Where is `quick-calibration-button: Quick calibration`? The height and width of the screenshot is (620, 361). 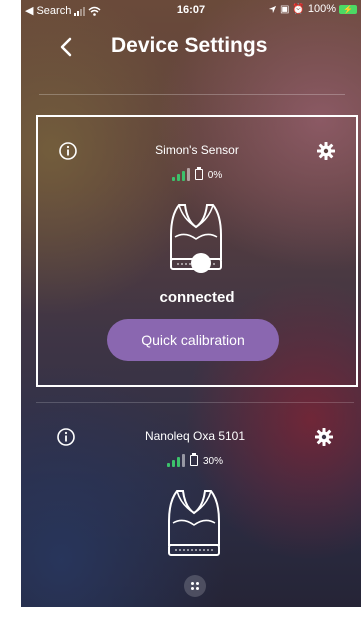
quick-calibration-button: Quick calibration is located at coordinates (193, 340).